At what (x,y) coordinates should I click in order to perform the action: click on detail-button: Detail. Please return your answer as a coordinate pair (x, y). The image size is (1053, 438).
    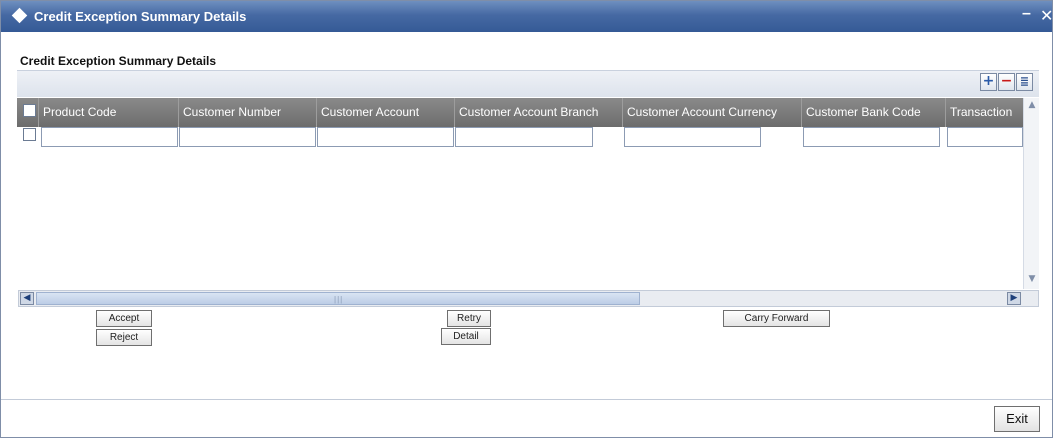
    Looking at the image, I should click on (466, 336).